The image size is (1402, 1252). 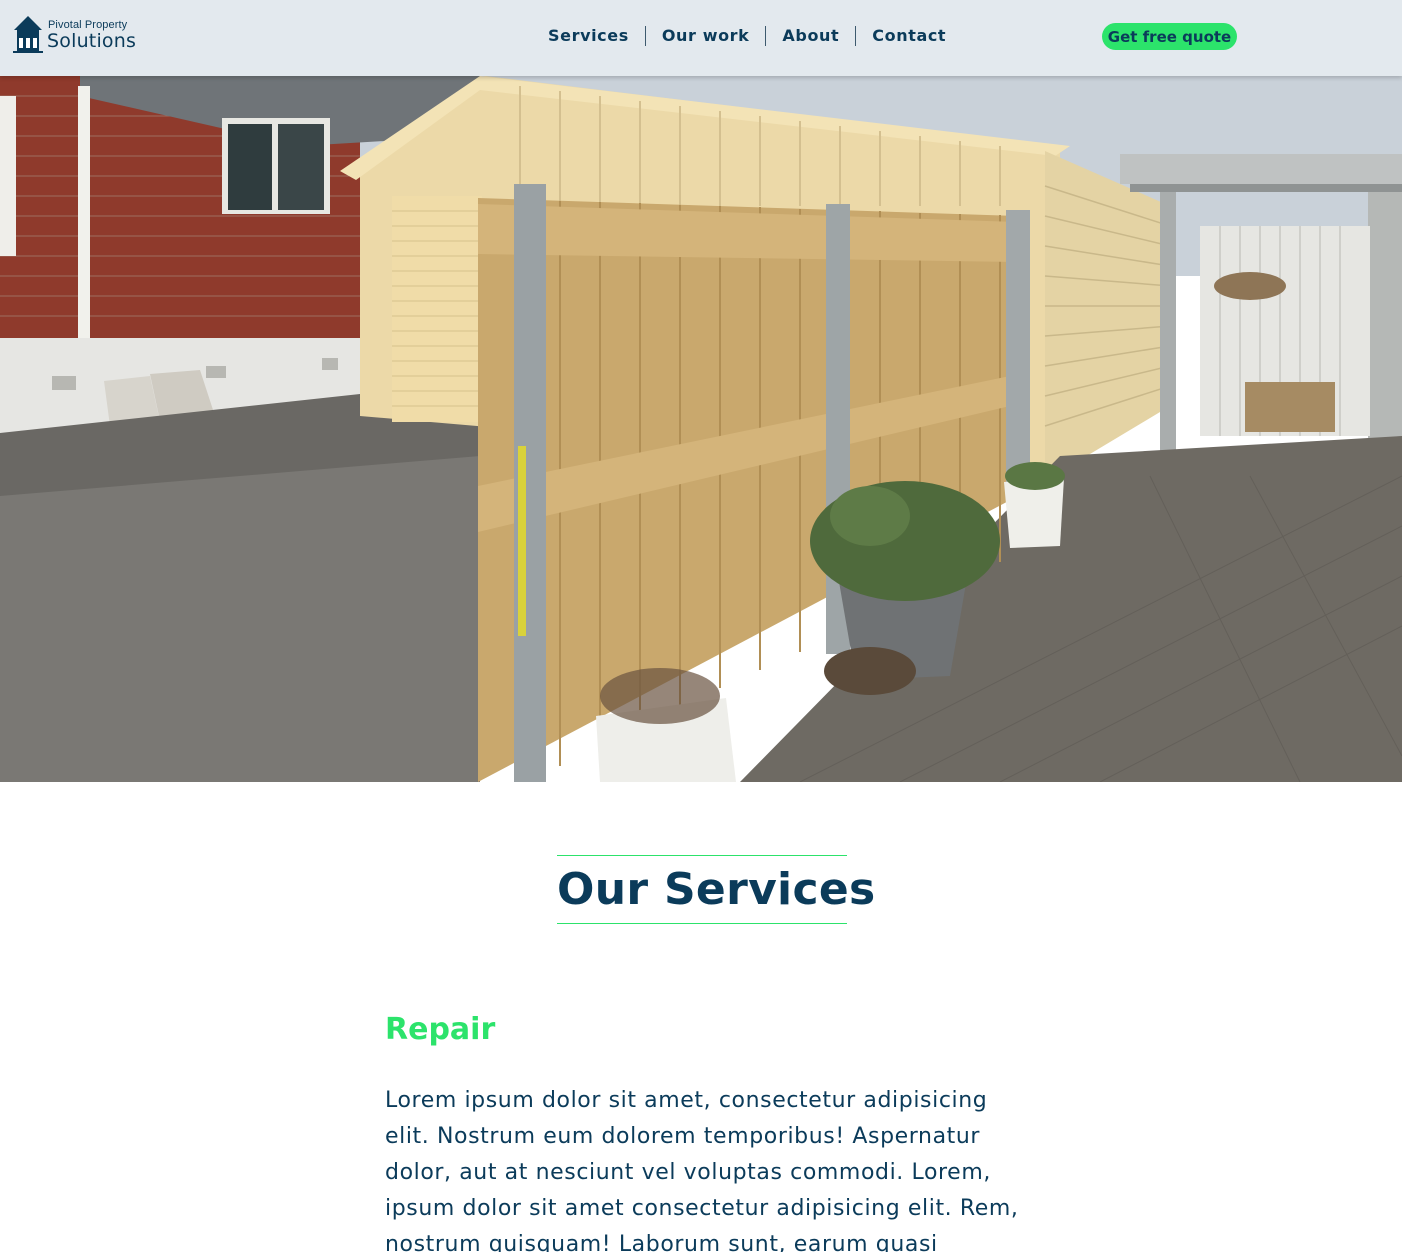 What do you see at coordinates (716, 889) in the screenshot?
I see `section-title: Our Services` at bounding box center [716, 889].